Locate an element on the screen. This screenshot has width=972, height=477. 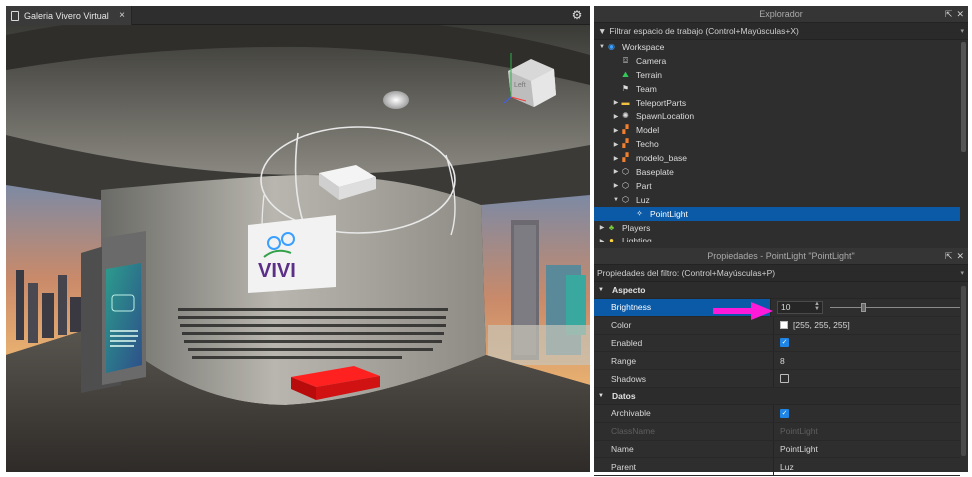
close-icon: × is located at coordinates (122, 15).